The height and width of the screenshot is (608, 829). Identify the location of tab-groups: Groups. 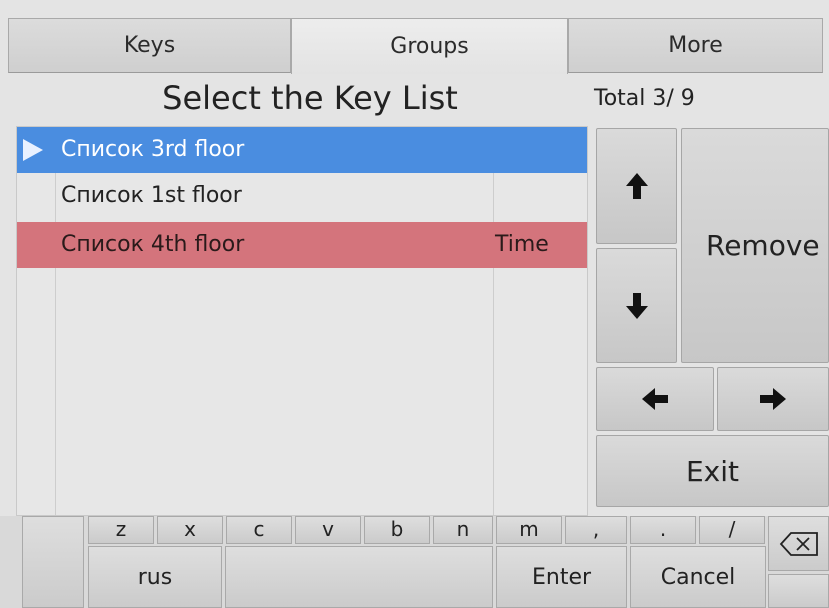
(429, 46).